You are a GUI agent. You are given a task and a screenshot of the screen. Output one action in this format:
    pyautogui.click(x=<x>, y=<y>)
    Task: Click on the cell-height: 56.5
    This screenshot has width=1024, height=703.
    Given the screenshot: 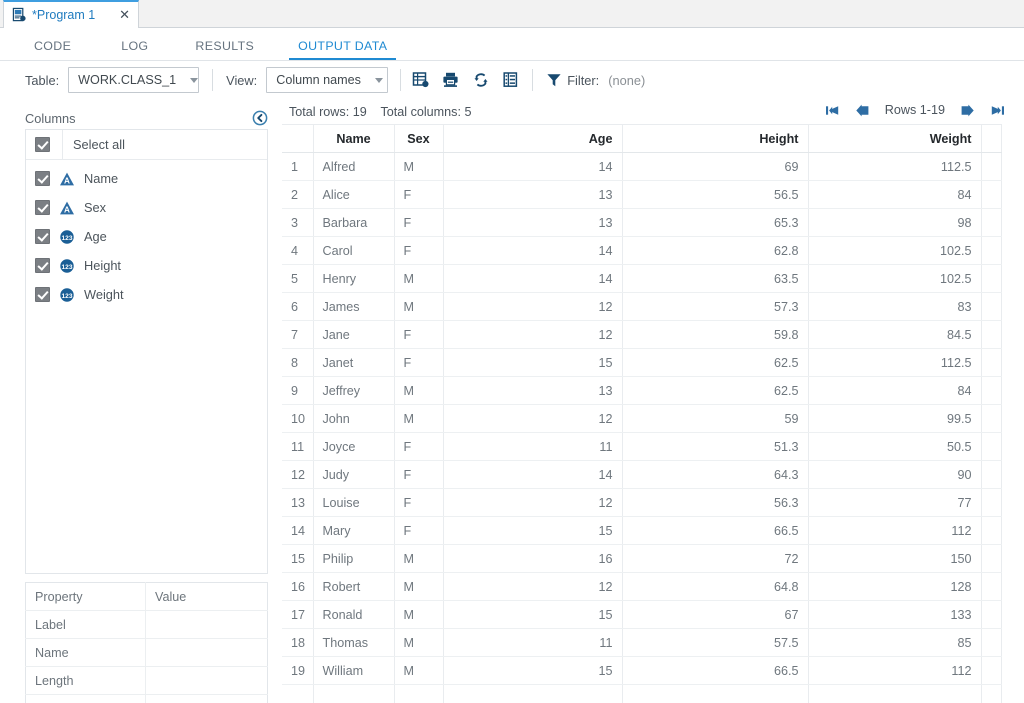 What is the action you would take?
    pyautogui.click(x=715, y=194)
    